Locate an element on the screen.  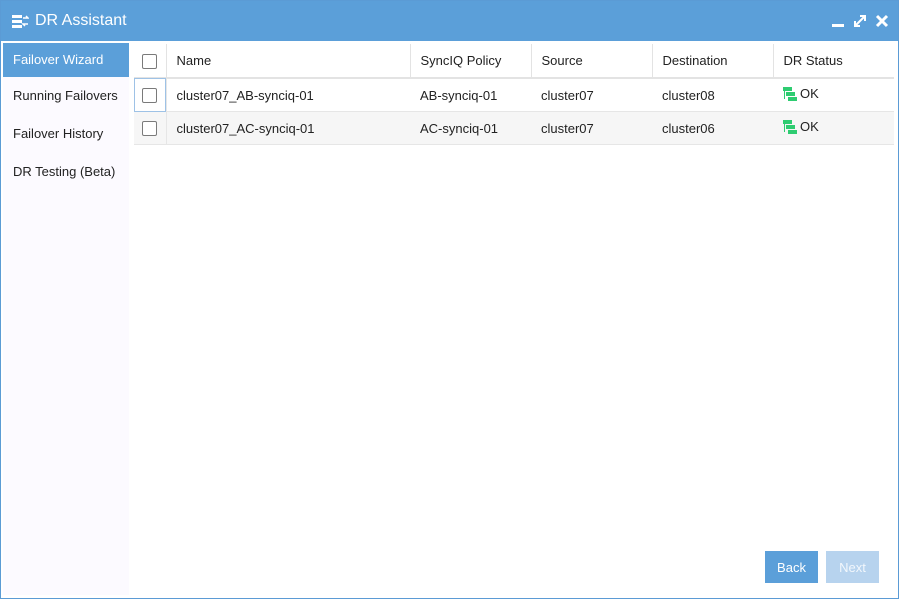
column-header-dr-status: DR Status is located at coordinates (833, 61).